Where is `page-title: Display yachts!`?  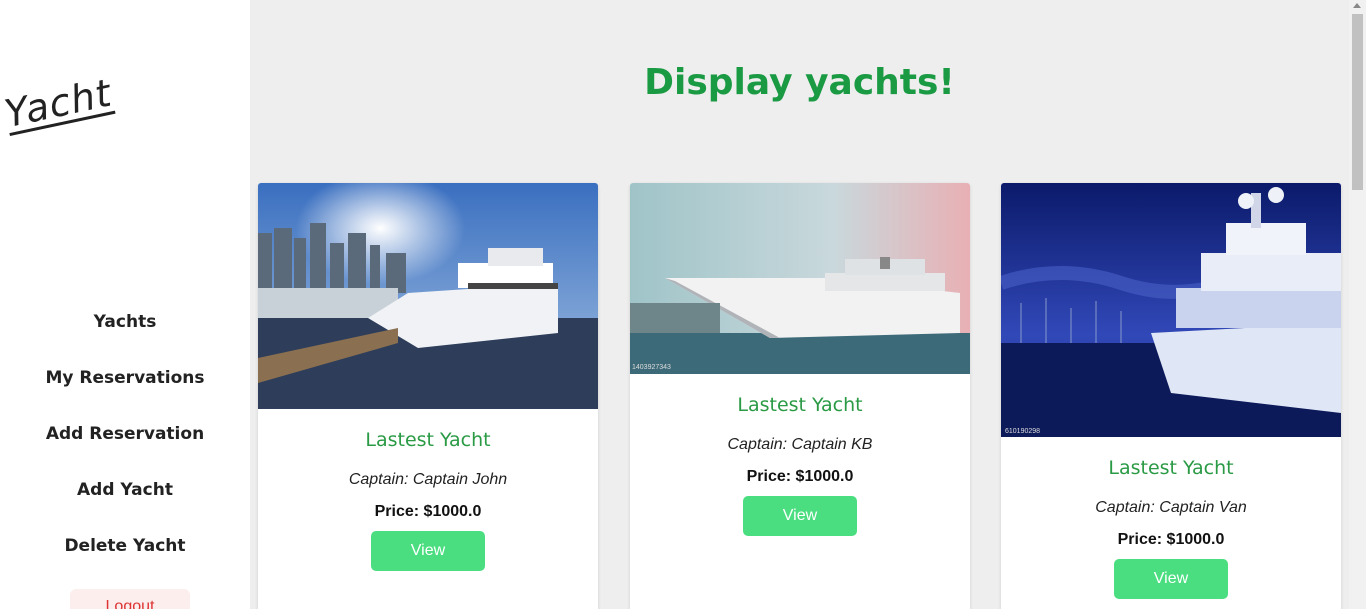 page-title: Display yachts! is located at coordinates (799, 82).